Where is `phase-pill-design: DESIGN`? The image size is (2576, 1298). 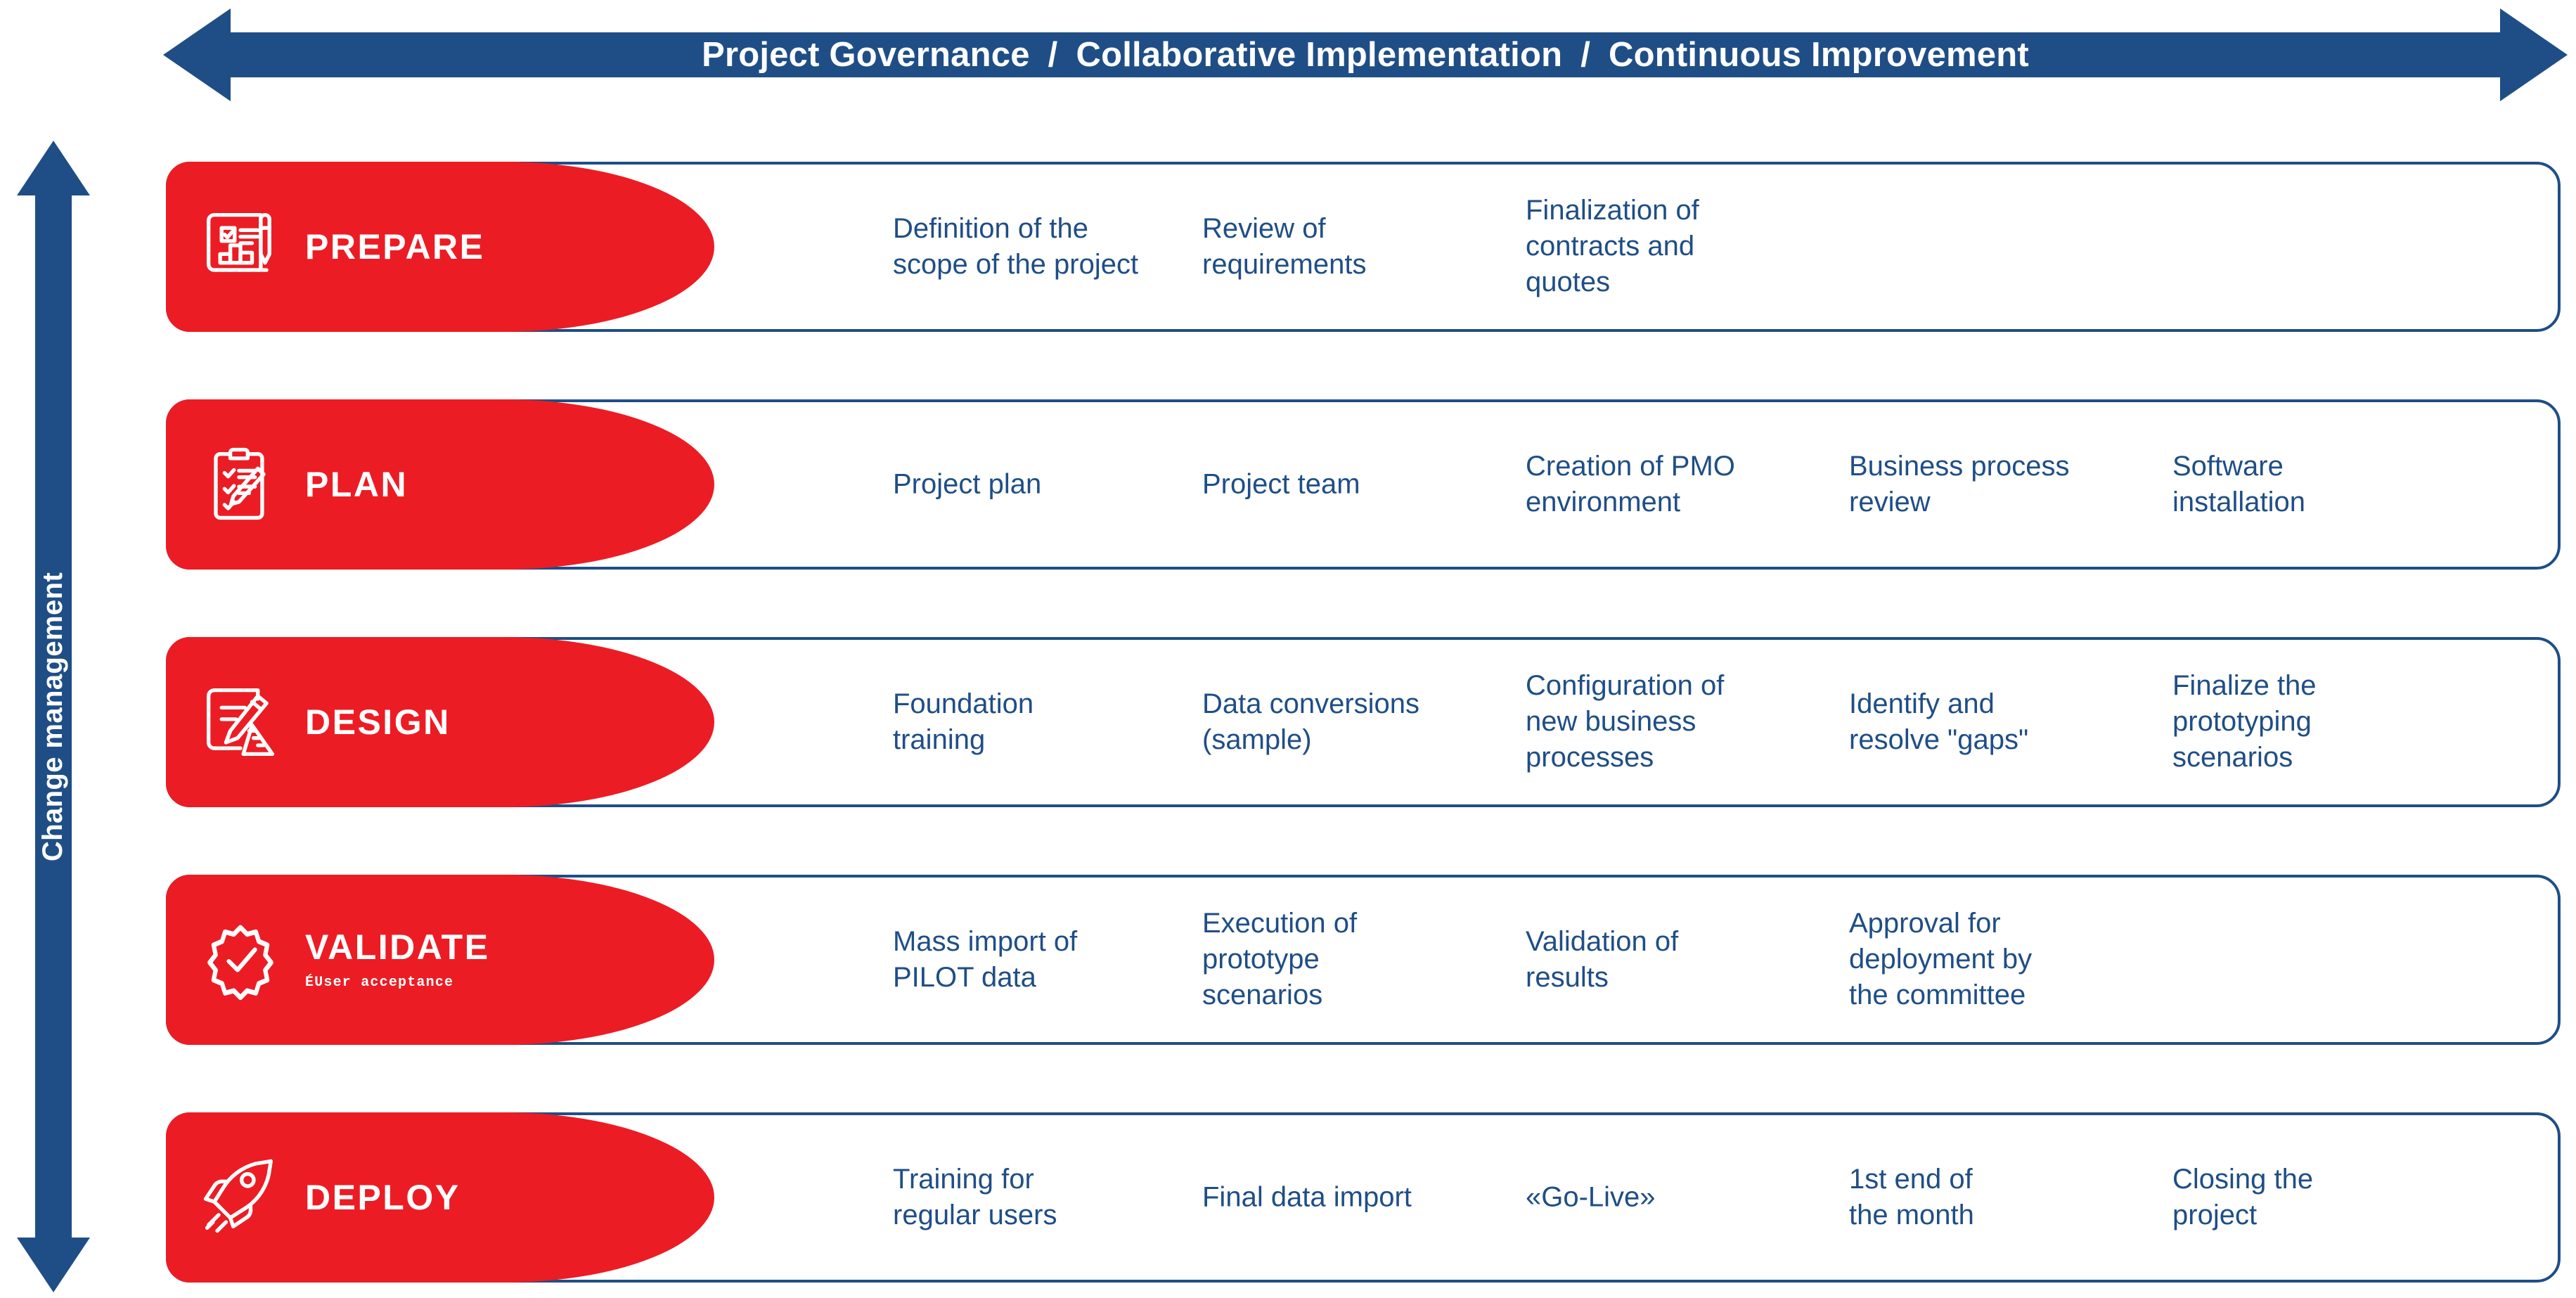
phase-pill-design: DESIGN is located at coordinates (440, 722).